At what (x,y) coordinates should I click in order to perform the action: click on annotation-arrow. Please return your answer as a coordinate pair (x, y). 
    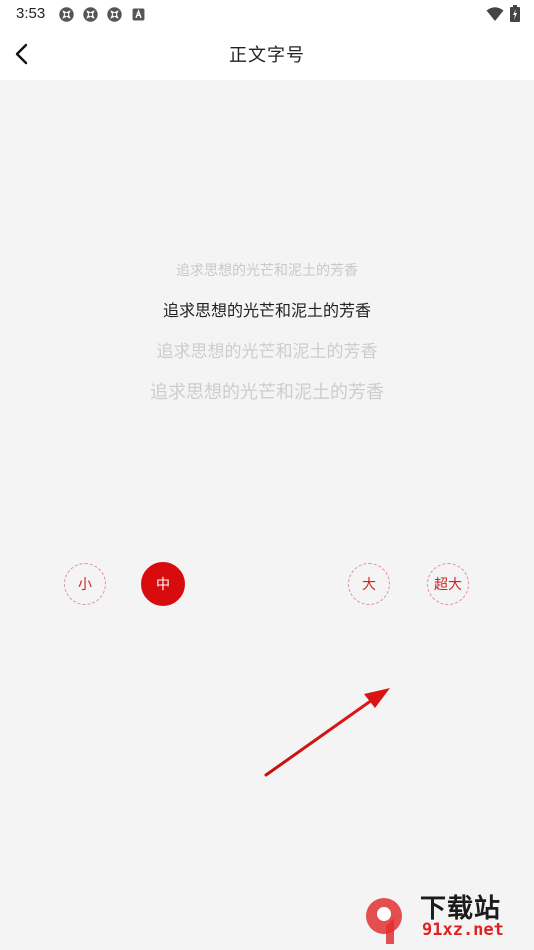
    Looking at the image, I should click on (327, 732).